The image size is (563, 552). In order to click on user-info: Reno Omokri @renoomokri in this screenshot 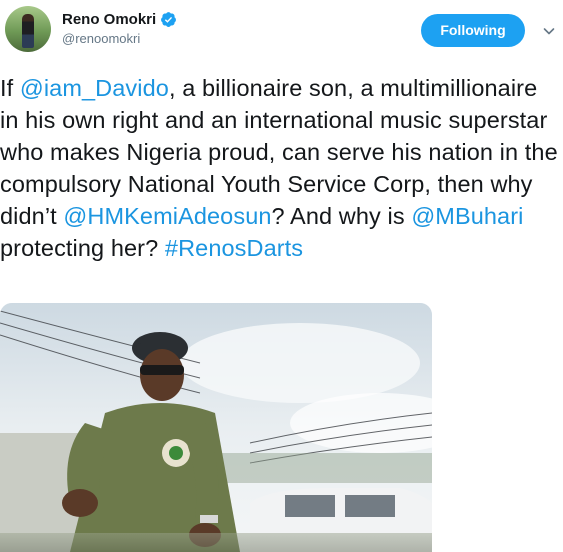, I will do `click(119, 28)`.